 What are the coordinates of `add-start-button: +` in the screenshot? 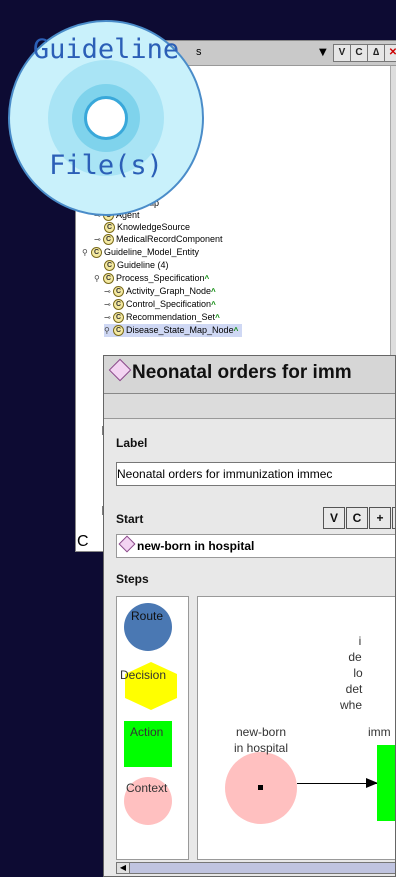 It's located at (380, 518).